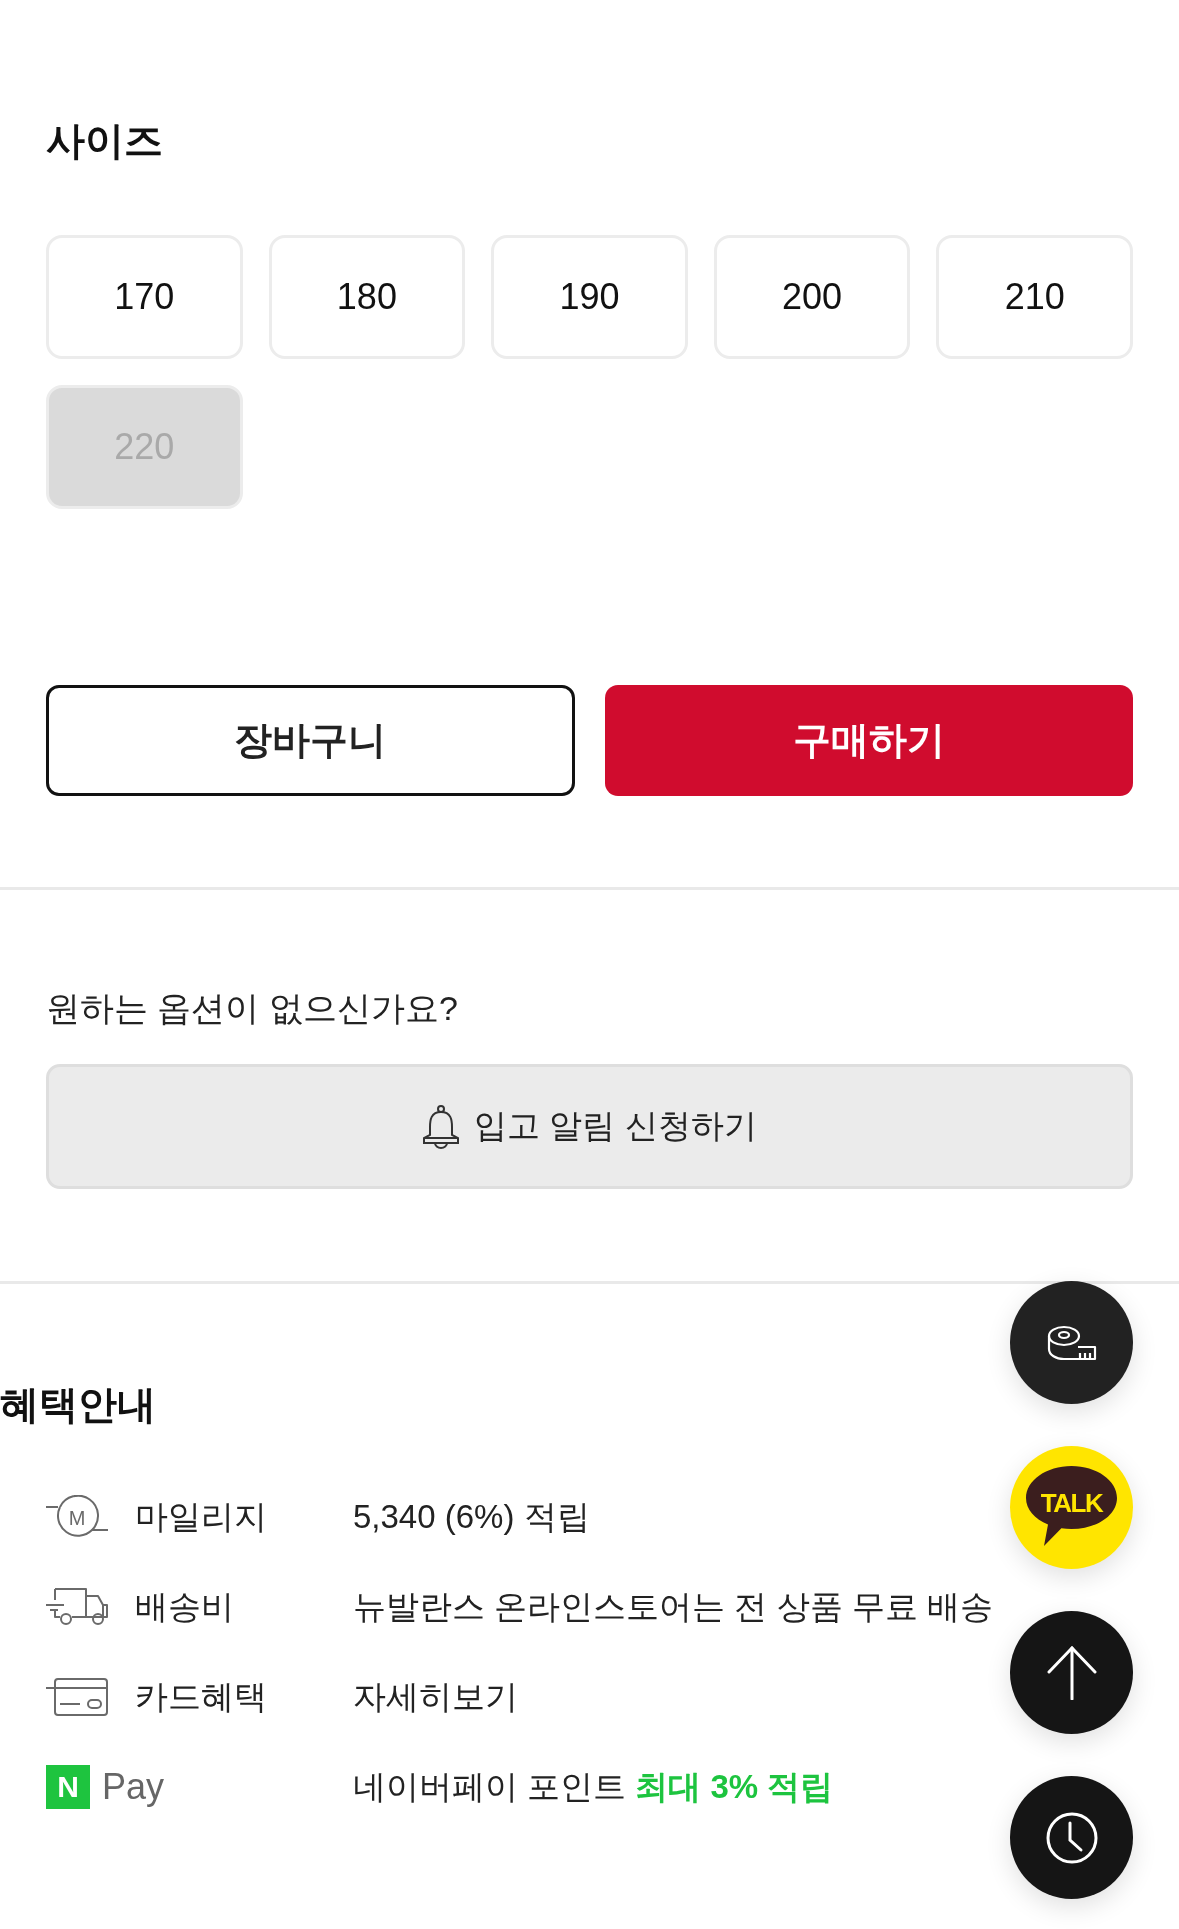  Describe the element at coordinates (812, 297) in the screenshot. I see `size-option-button: 200` at that location.